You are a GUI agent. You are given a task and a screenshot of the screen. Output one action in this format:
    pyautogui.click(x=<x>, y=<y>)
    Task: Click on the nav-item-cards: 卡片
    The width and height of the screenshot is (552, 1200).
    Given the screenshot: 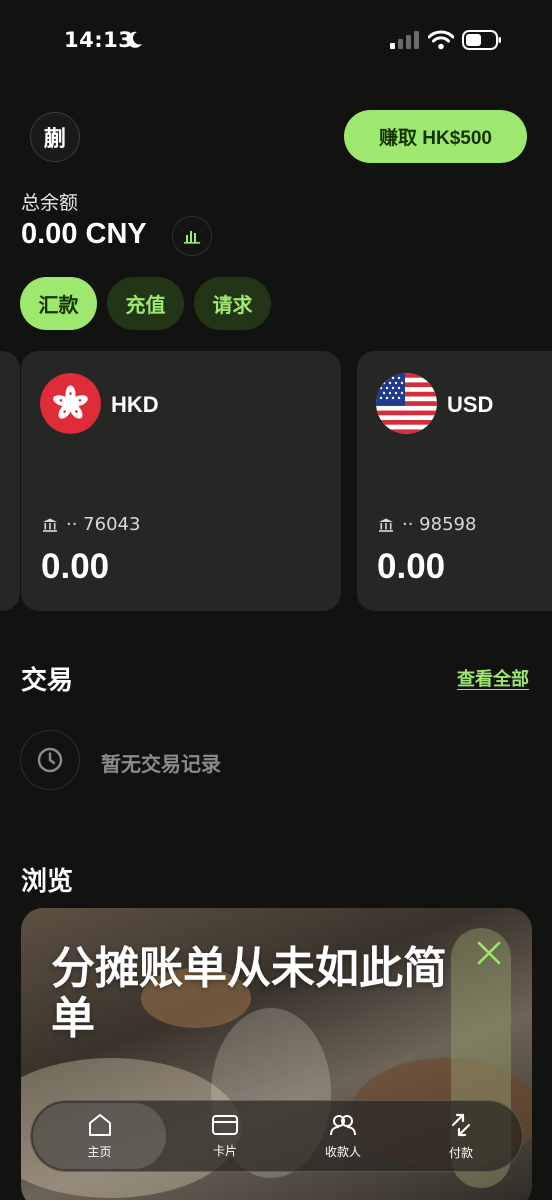 What is the action you would take?
    pyautogui.click(x=225, y=1136)
    